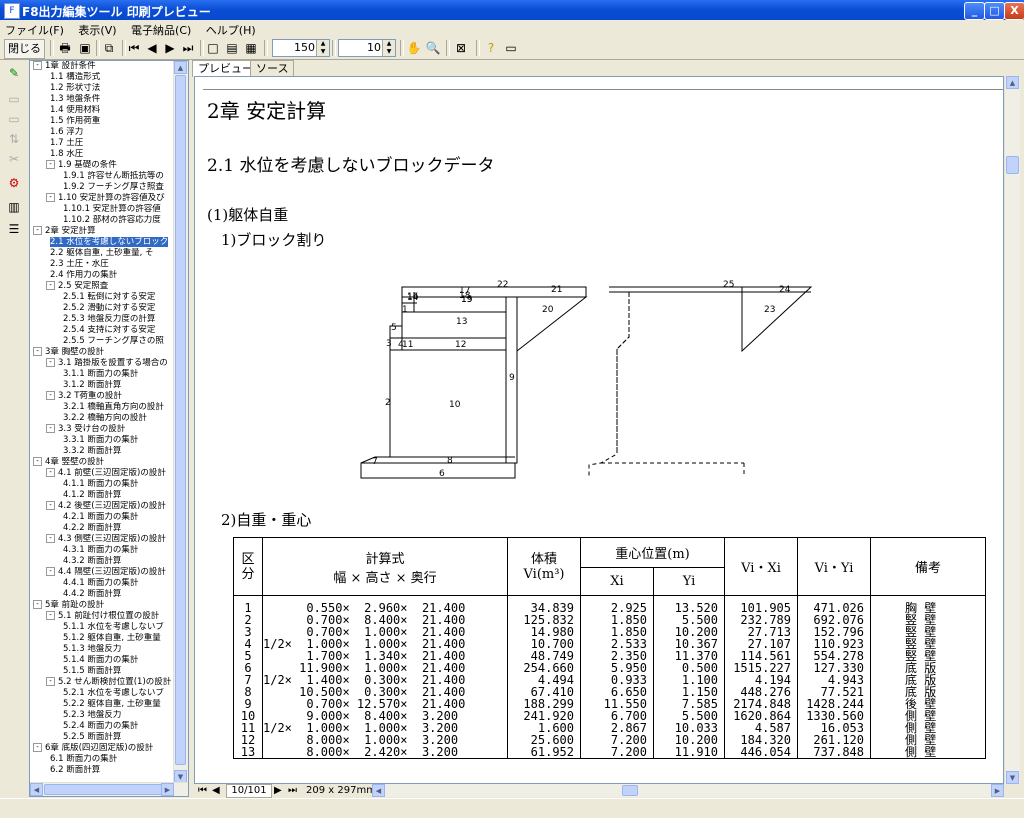 The image size is (1024, 818). I want to click on page-step-spinner: 10 ▲ ▼, so click(367, 48).